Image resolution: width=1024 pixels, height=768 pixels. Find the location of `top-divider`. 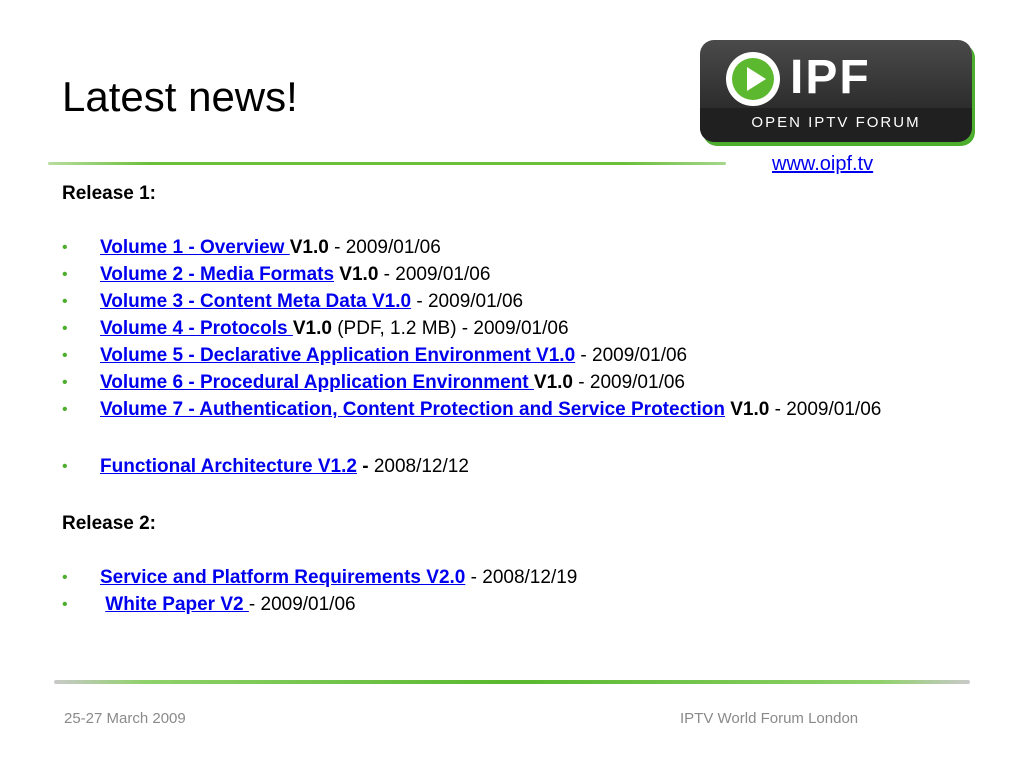

top-divider is located at coordinates (387, 163).